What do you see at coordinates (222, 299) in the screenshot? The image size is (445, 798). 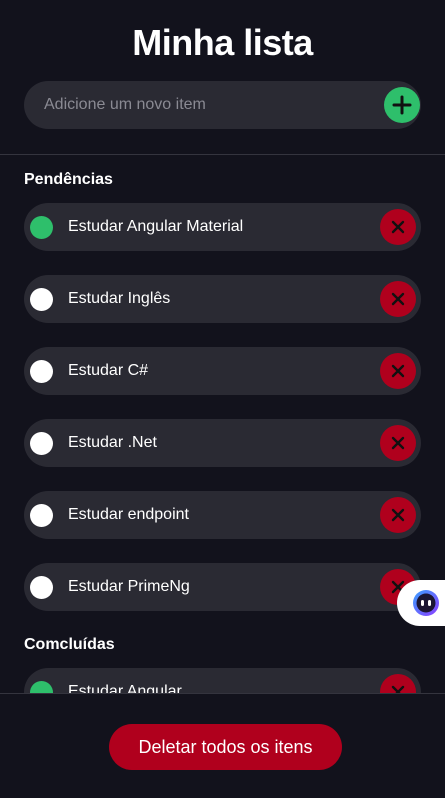 I see `list-item: Estudar Inglês` at bounding box center [222, 299].